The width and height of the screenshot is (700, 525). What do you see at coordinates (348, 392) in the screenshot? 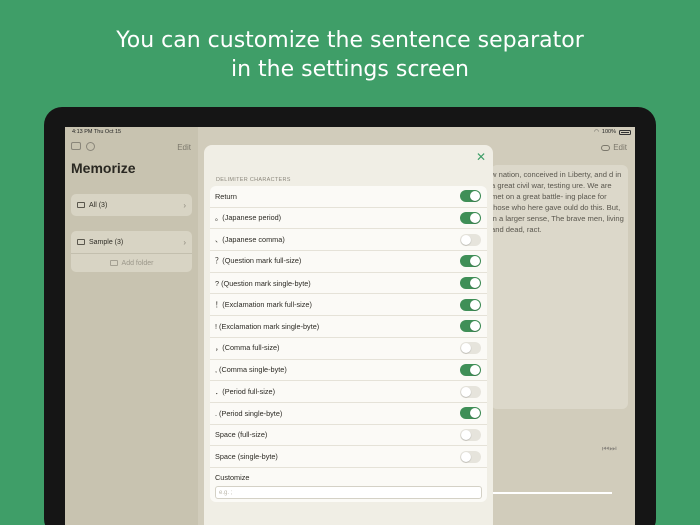
I see `delimiter-row: ．(Period full-size)` at bounding box center [348, 392].